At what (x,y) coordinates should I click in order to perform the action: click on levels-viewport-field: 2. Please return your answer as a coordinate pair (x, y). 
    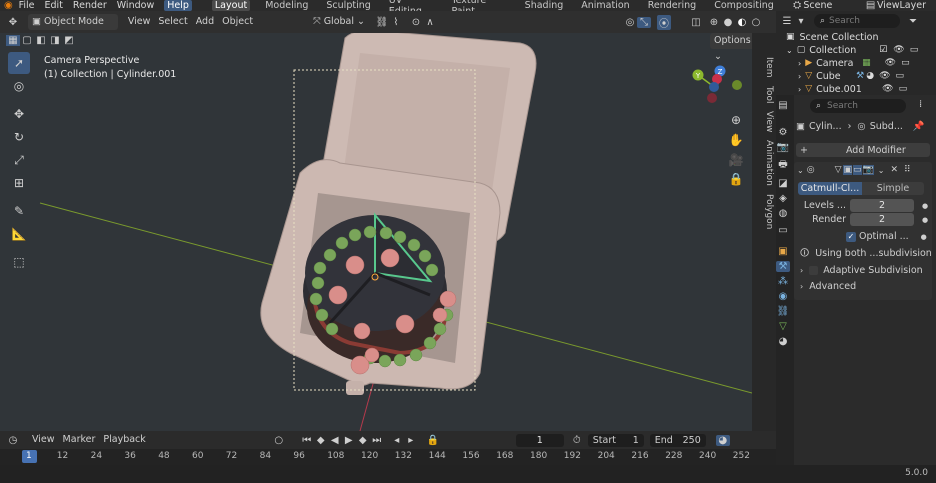
    Looking at the image, I should click on (882, 205).